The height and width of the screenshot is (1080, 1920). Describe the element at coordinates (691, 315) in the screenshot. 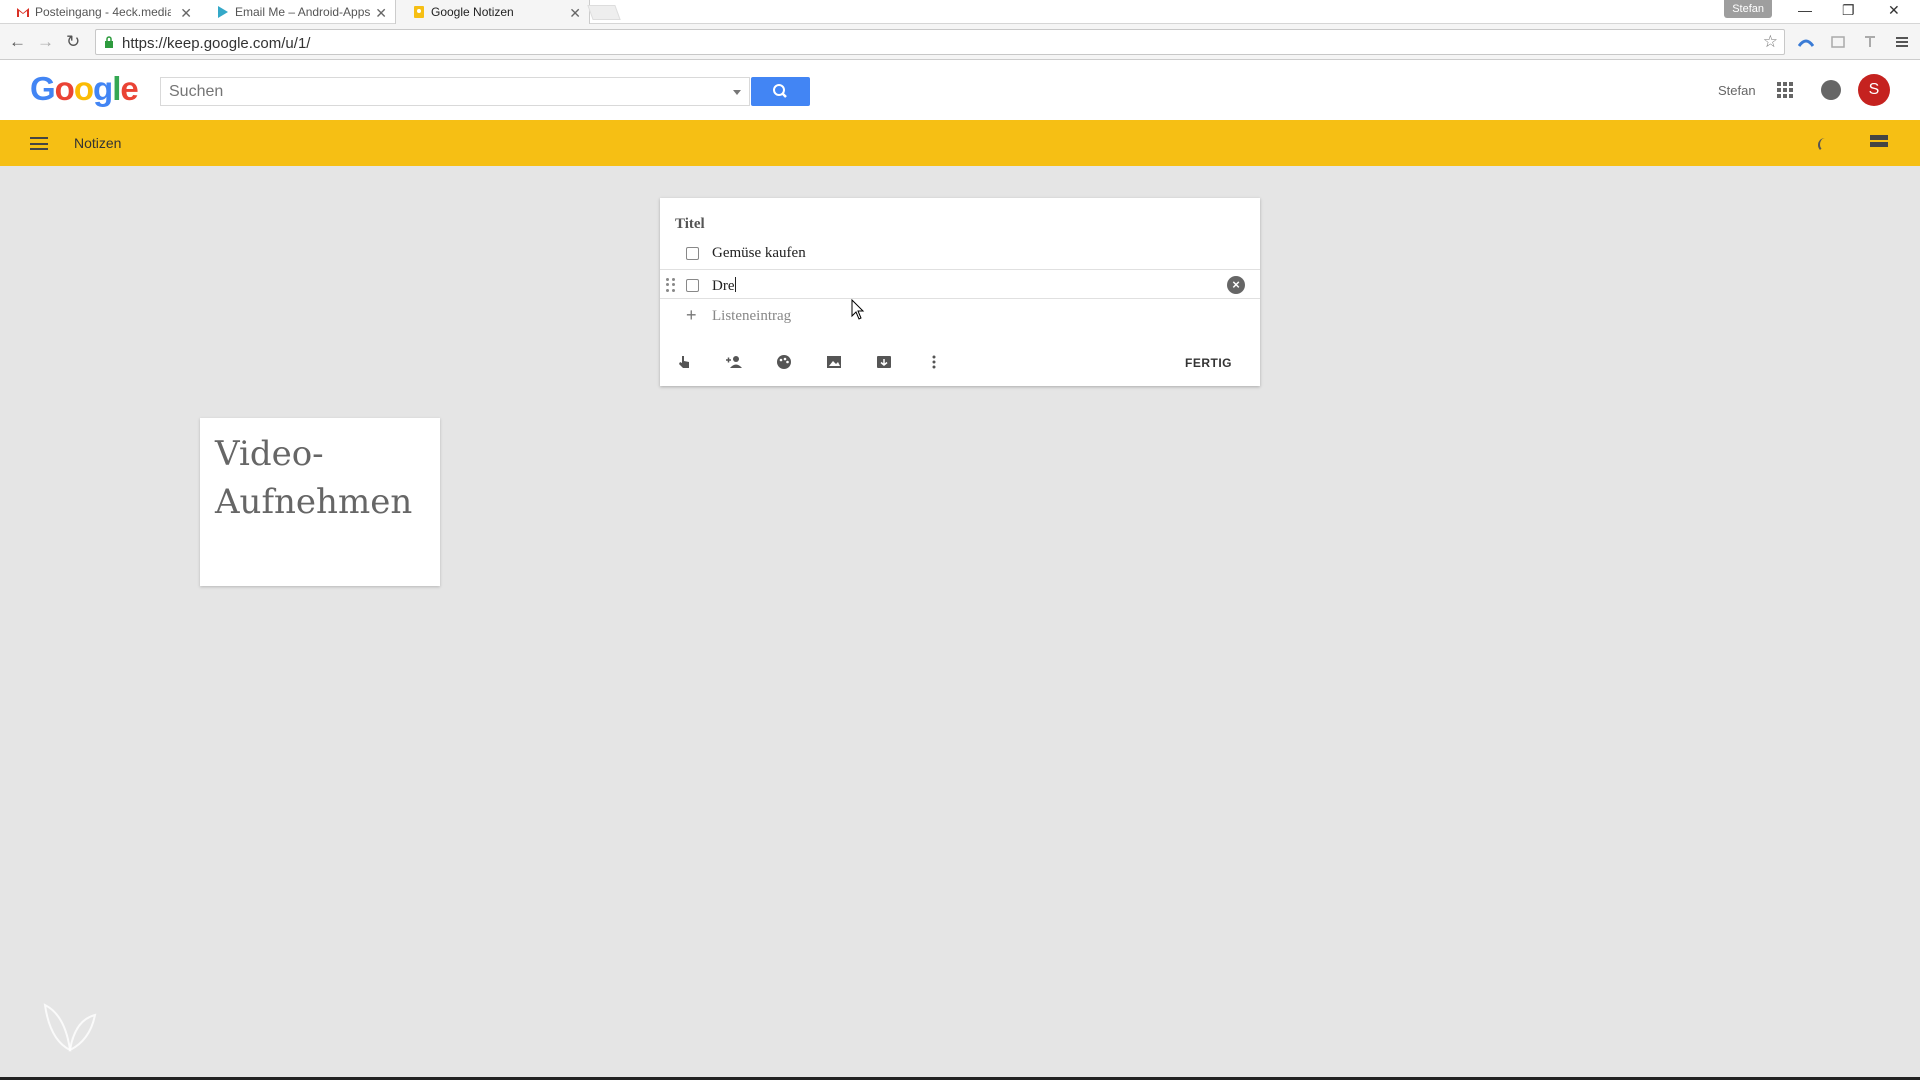

I see `plus-icon: +` at that location.